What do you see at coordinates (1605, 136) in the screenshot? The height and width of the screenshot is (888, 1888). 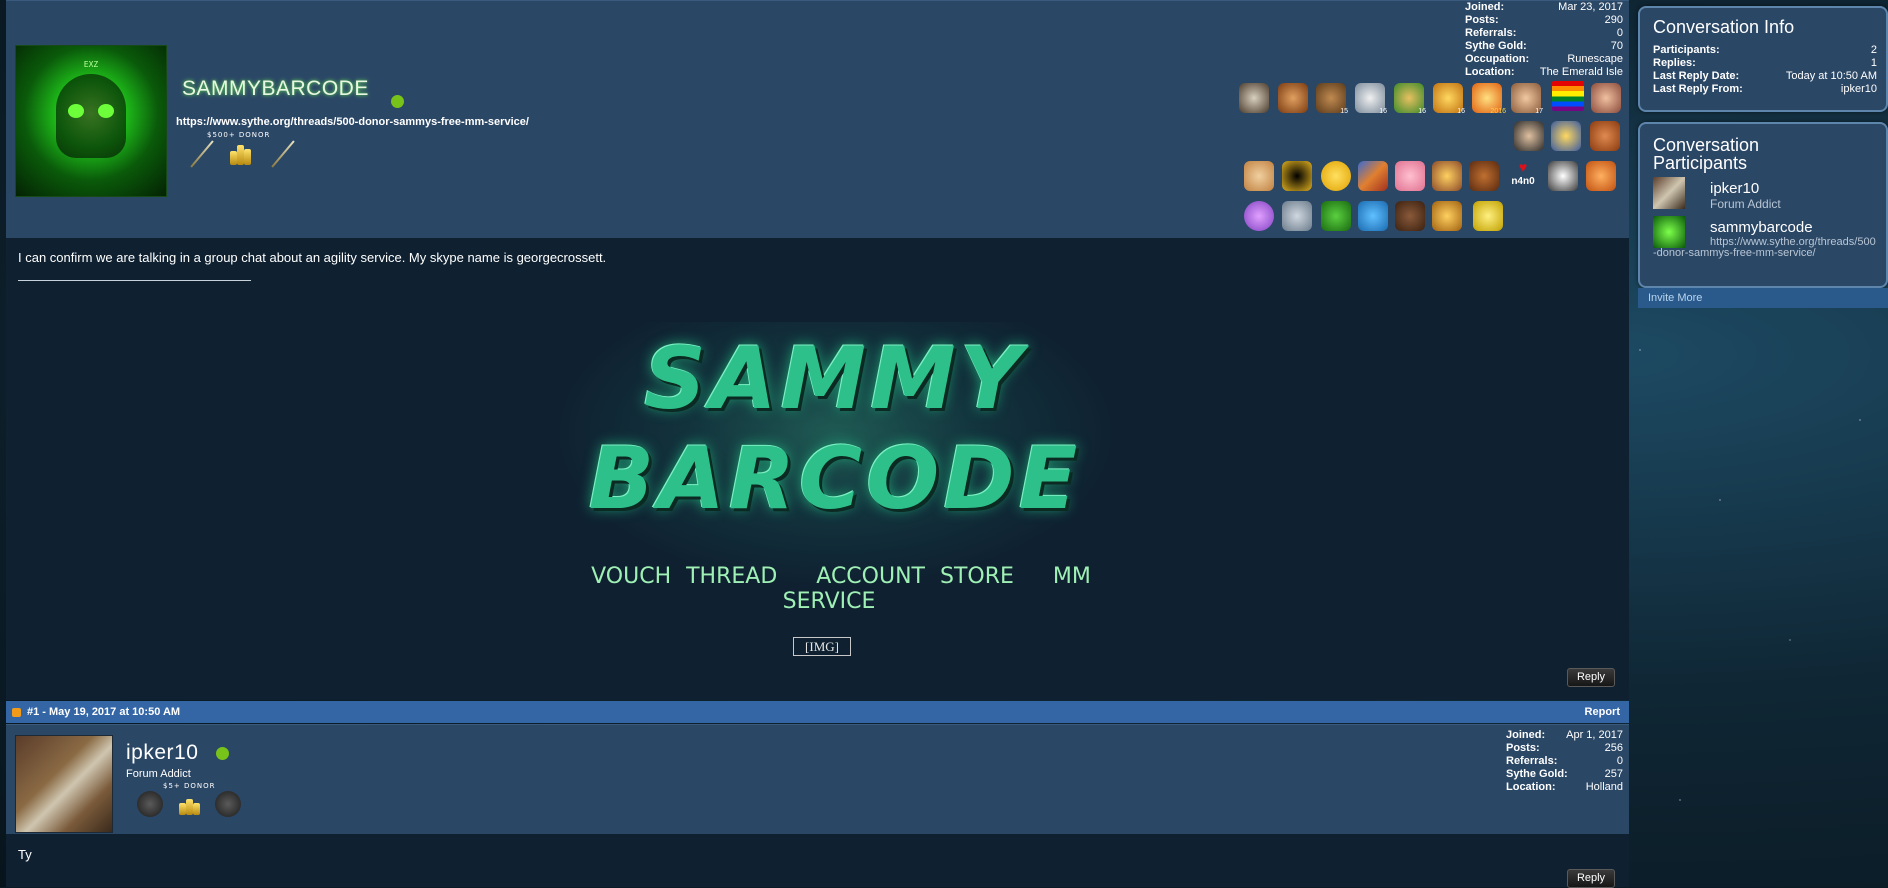 I see `ginger-trophy-icon` at bounding box center [1605, 136].